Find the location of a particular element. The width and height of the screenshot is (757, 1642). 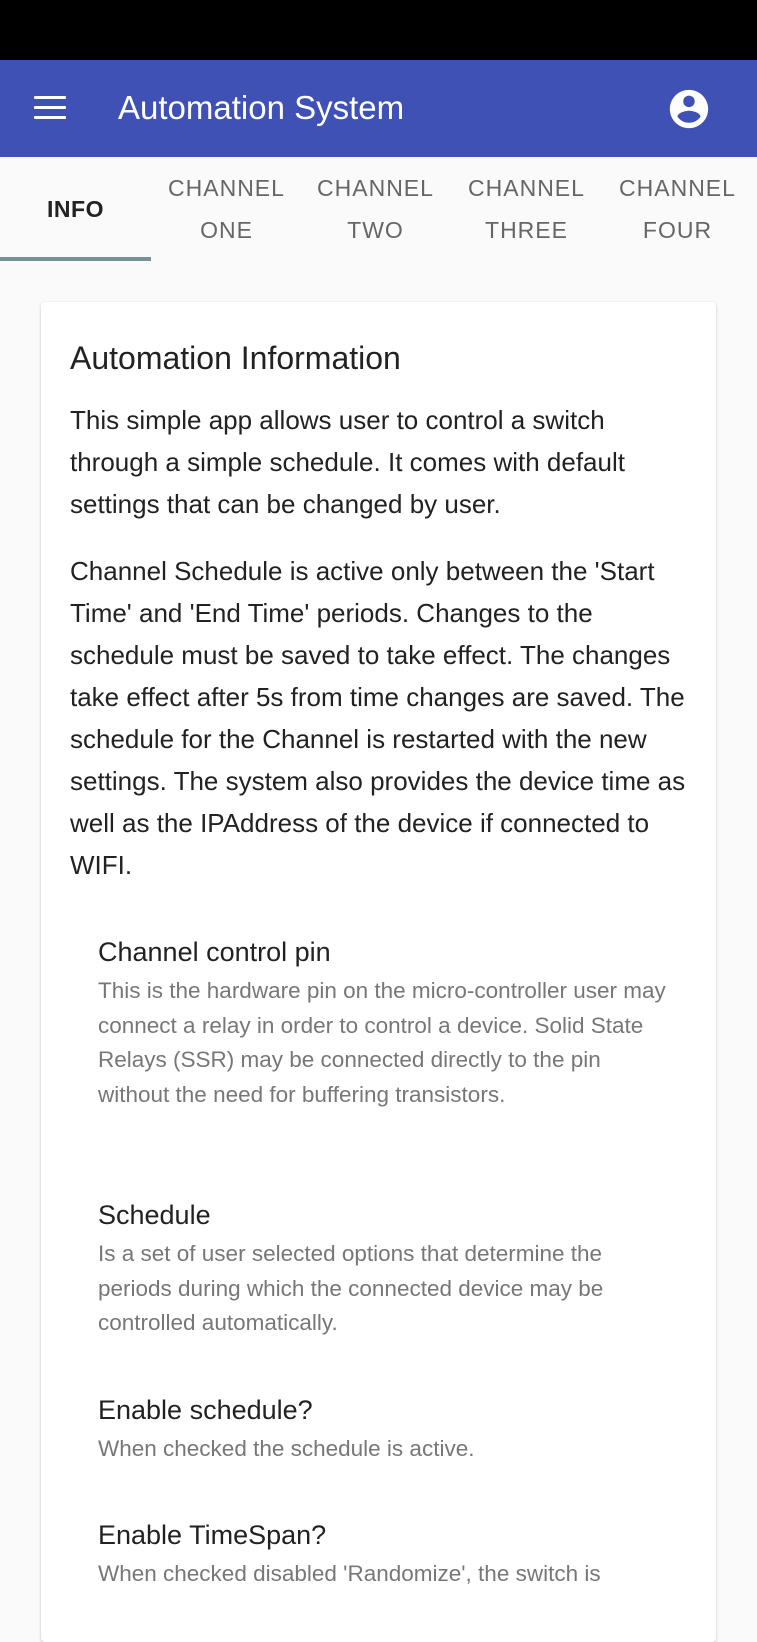

tab-label: CHANNEL THREE is located at coordinates (526, 209).